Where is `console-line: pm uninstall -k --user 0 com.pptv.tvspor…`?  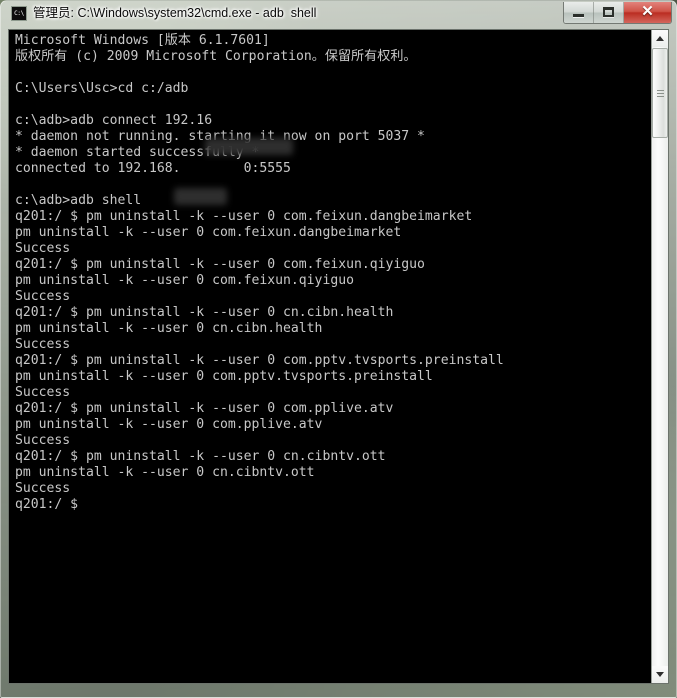 console-line: pm uninstall -k --user 0 com.pptv.tvspor… is located at coordinates (224, 376).